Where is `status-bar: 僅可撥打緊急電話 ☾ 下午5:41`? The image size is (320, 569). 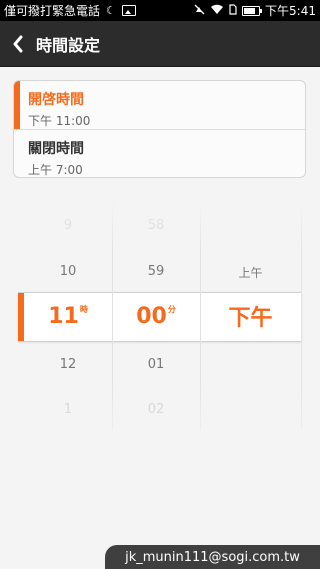 status-bar: 僅可撥打緊急電話 ☾ 下午5:41 is located at coordinates (160, 10).